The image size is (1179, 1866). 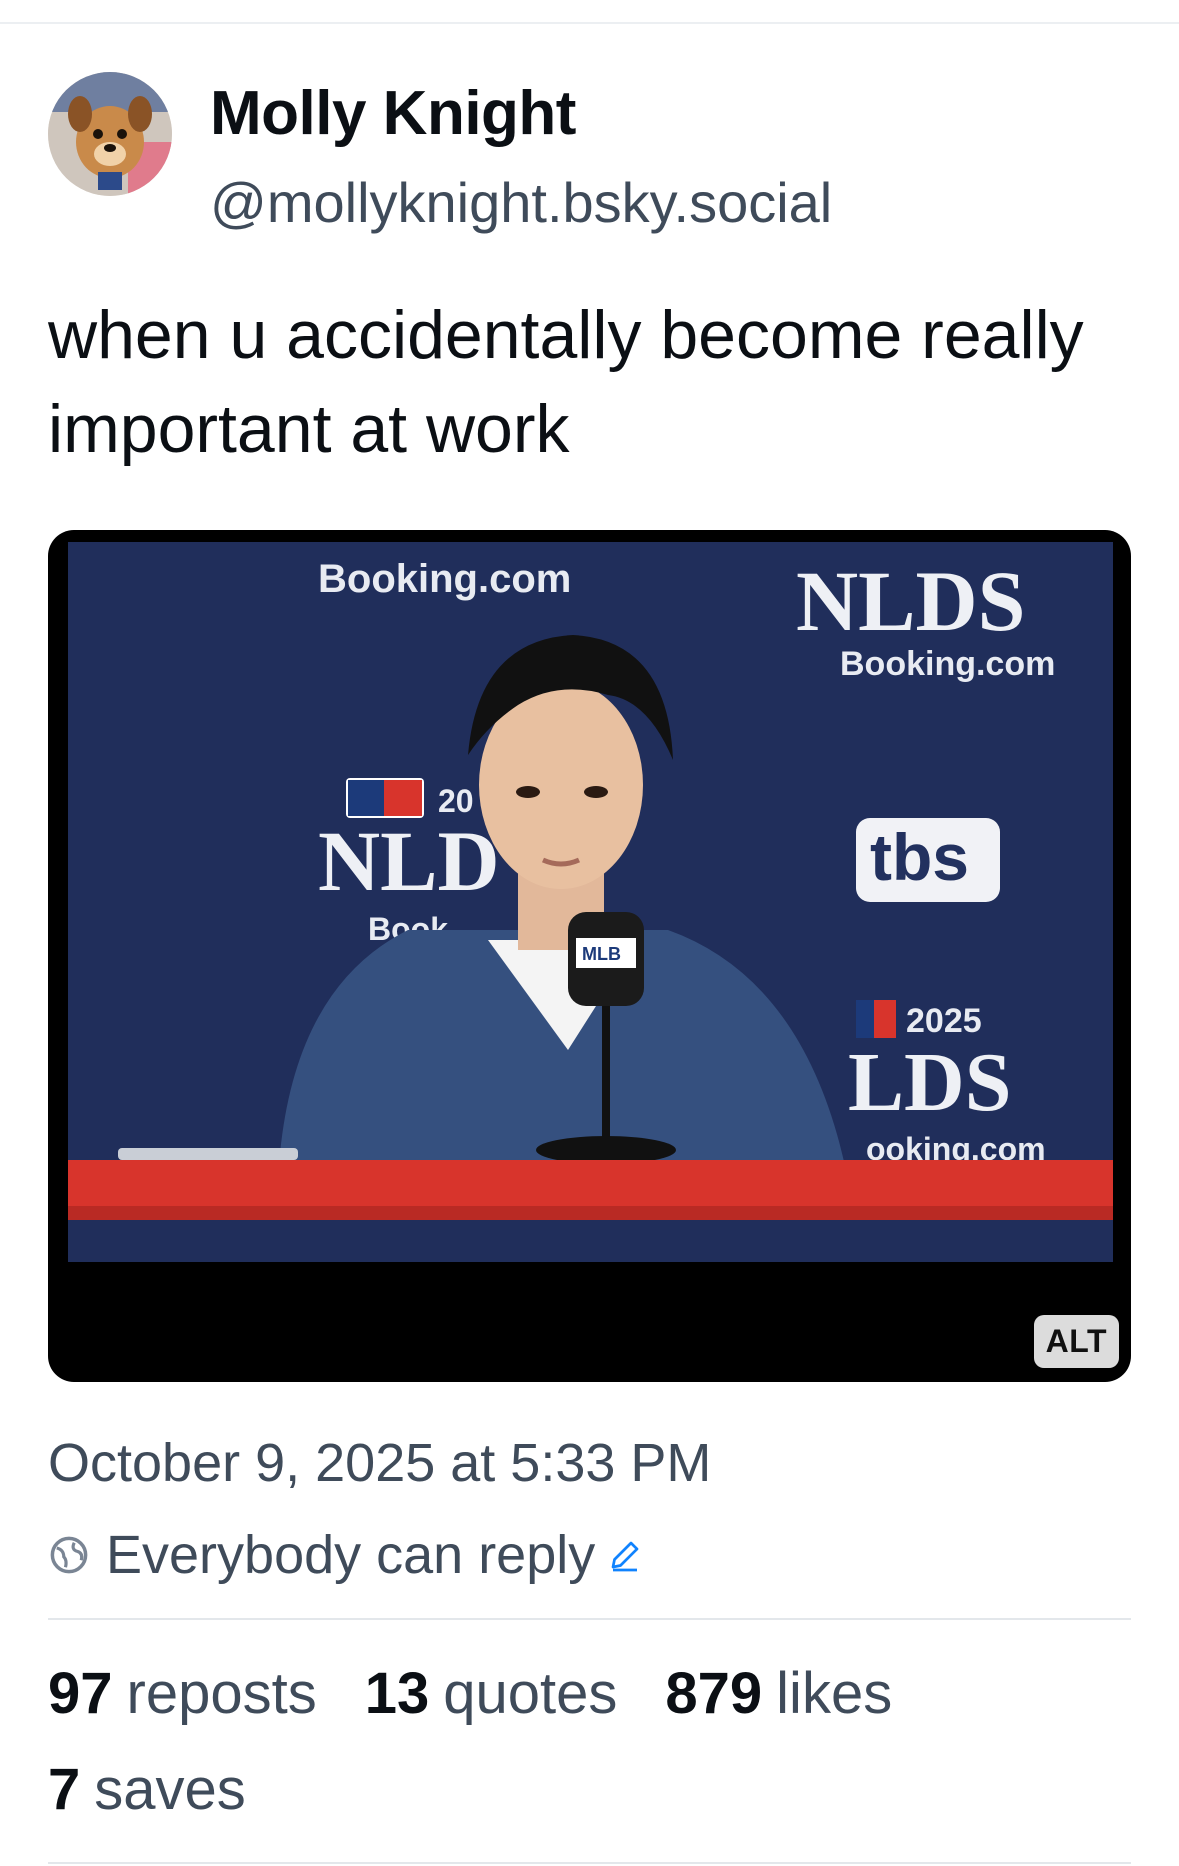 What do you see at coordinates (444, 579) in the screenshot?
I see `booking-logo-top: Booking.com` at bounding box center [444, 579].